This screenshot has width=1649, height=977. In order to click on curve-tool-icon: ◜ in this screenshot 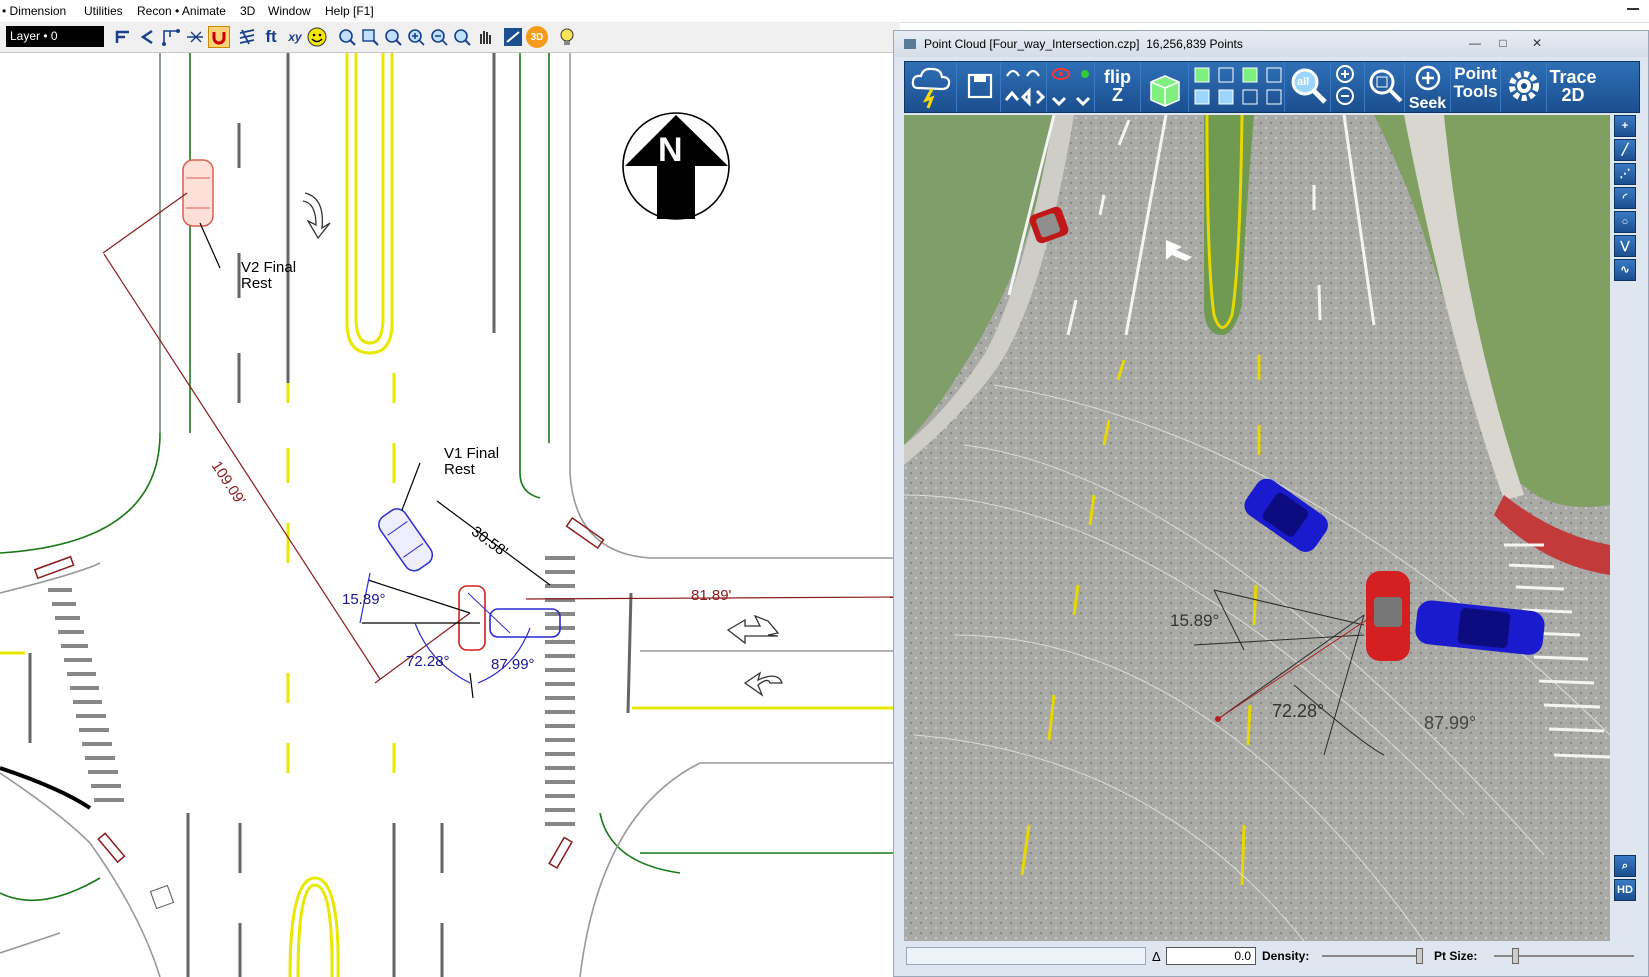, I will do `click(1625, 198)`.